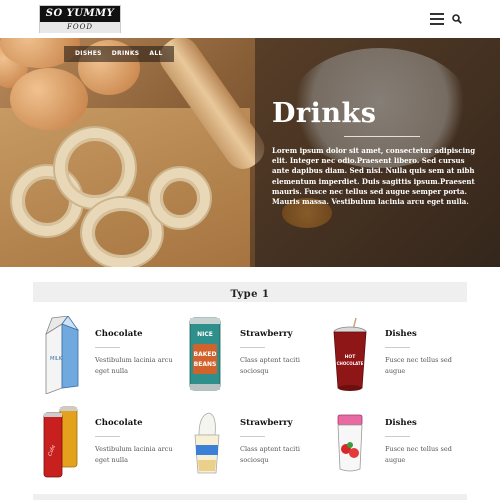 The height and width of the screenshot is (500, 500). I want to click on filter-tabs: DISHES DRINKS ALL, so click(119, 54).